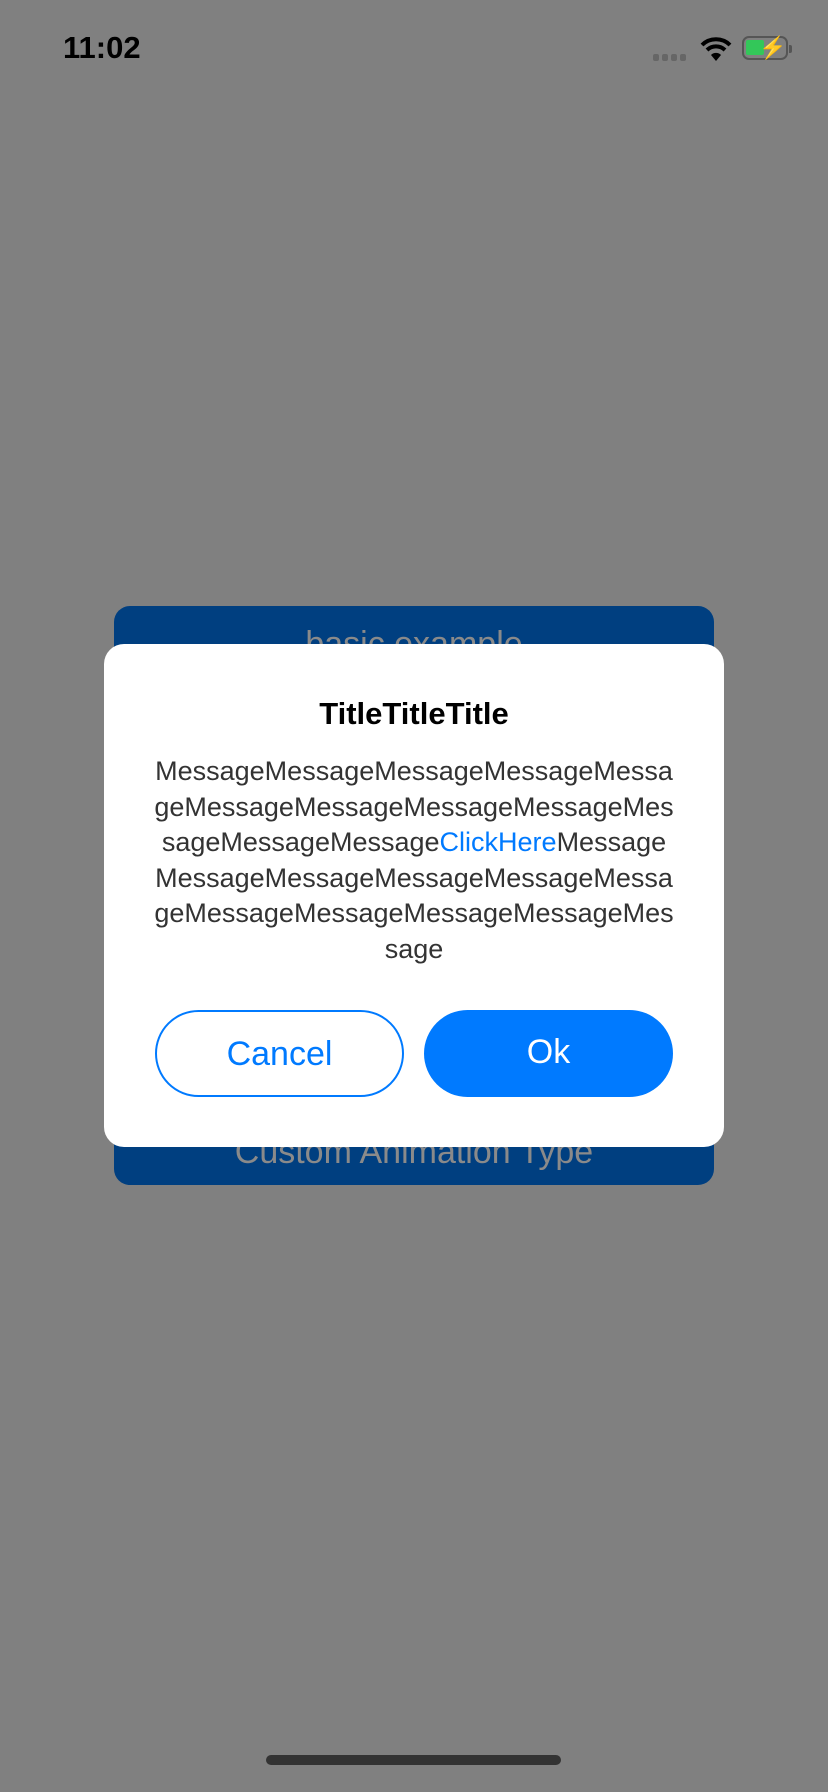 The image size is (828, 1792). I want to click on click-here-link: ClickHere, so click(498, 842).